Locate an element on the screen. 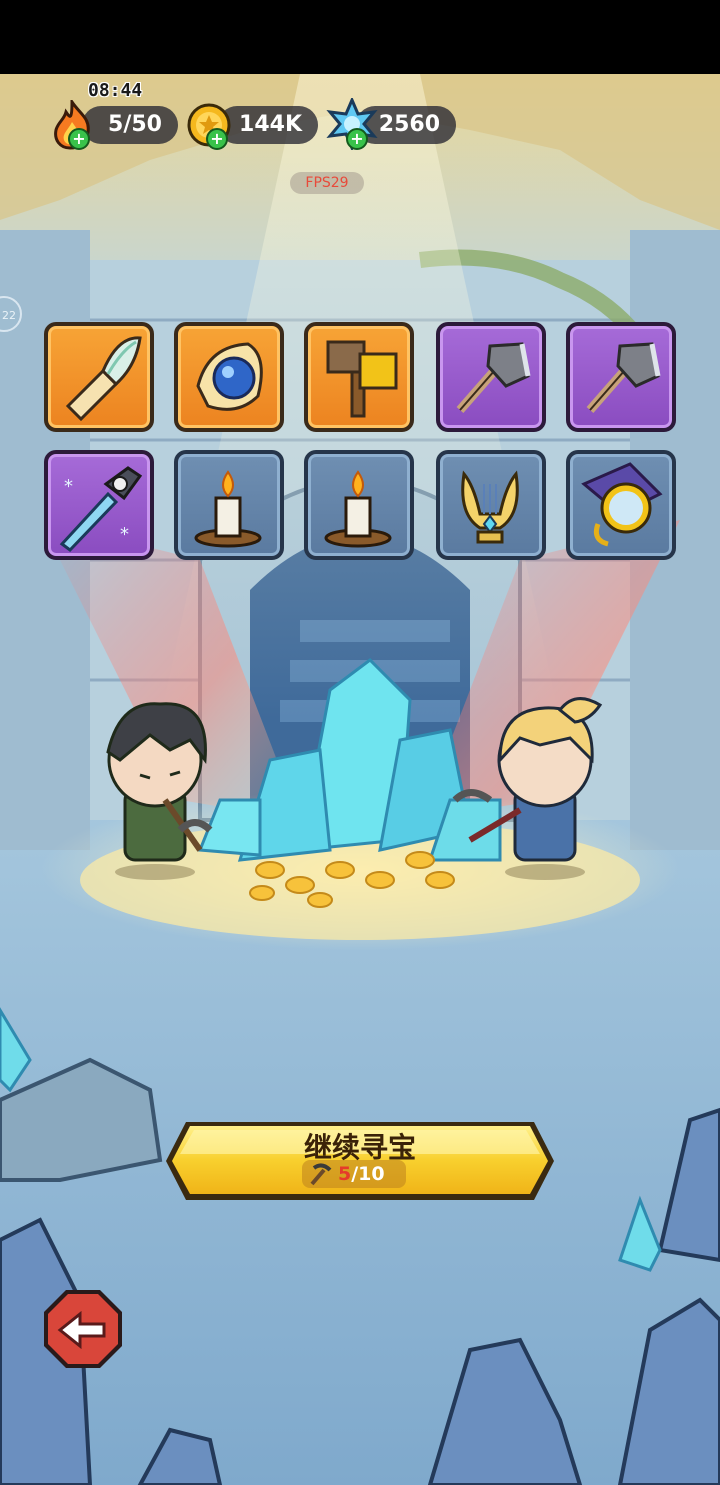 The image size is (720, 1485). gems-value: 2560 is located at coordinates (409, 124).